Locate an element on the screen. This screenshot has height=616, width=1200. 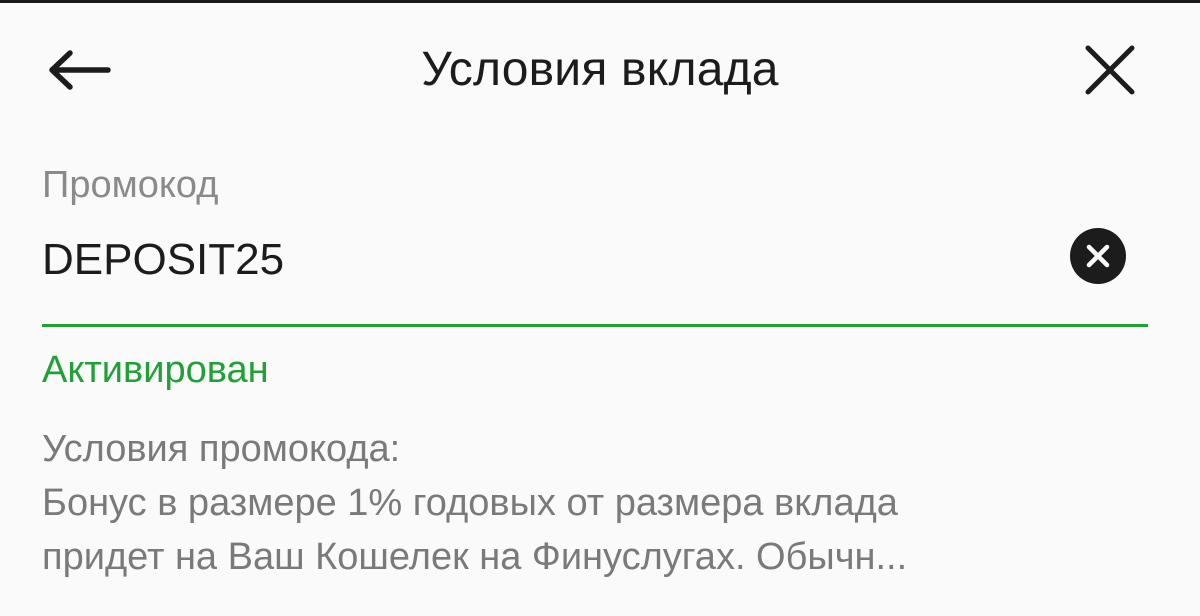
promo-code-label: Промокод is located at coordinates (130, 185).